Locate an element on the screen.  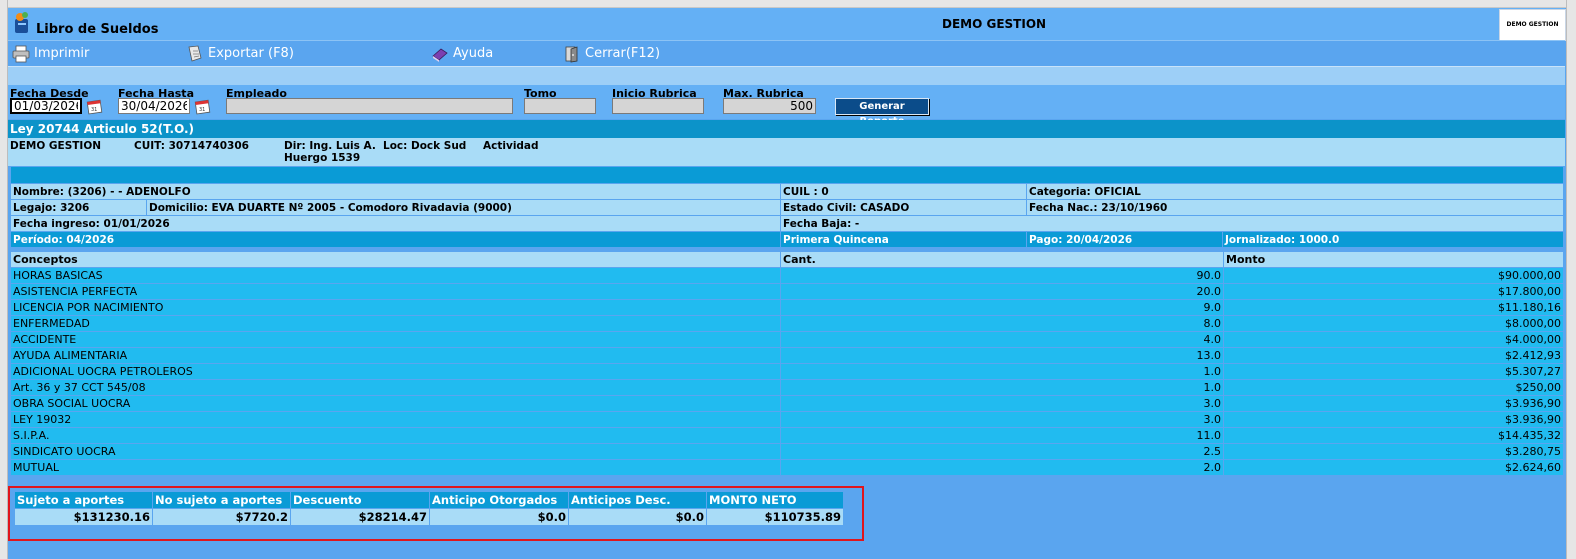
total-net-amount: $110735.89 is located at coordinates (775, 517).